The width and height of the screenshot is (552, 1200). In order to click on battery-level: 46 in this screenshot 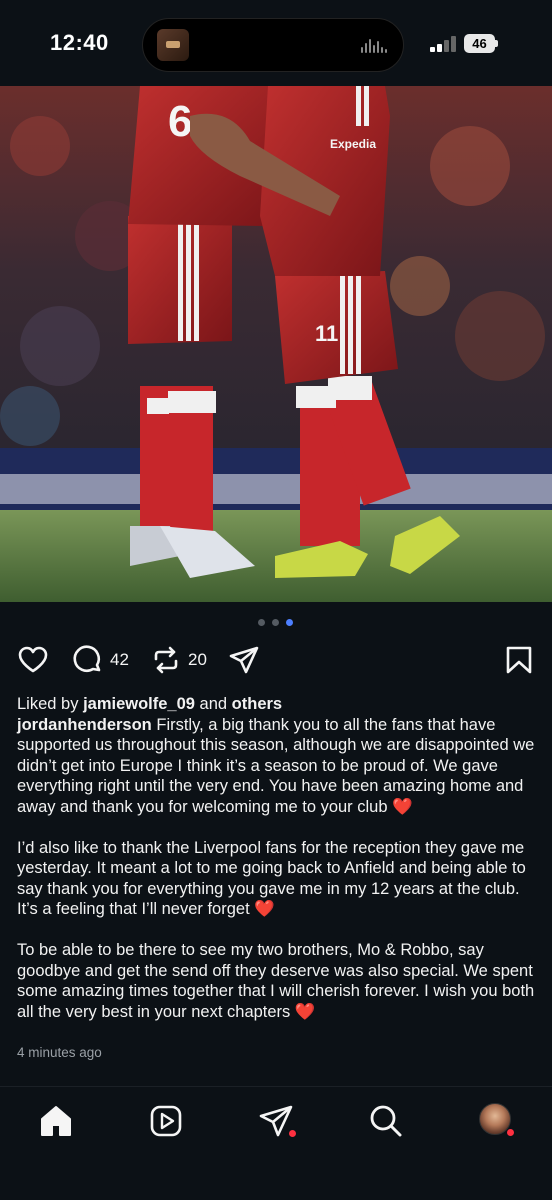, I will do `click(479, 43)`.